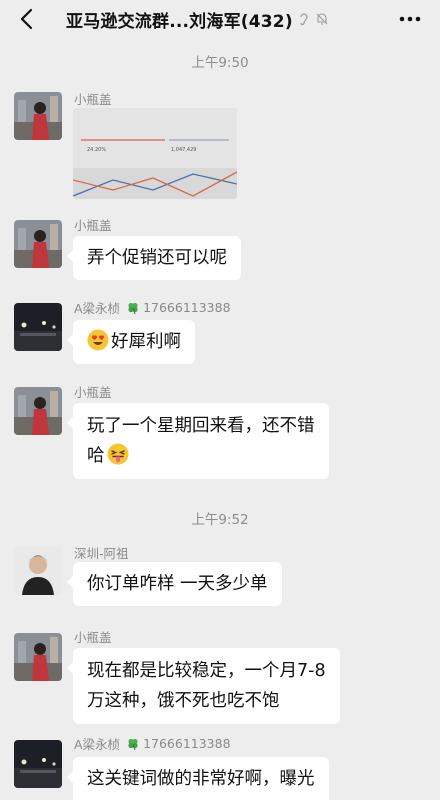 The height and width of the screenshot is (800, 440). What do you see at coordinates (146, 342) in the screenshot?
I see `message-text: 好犀利啊` at bounding box center [146, 342].